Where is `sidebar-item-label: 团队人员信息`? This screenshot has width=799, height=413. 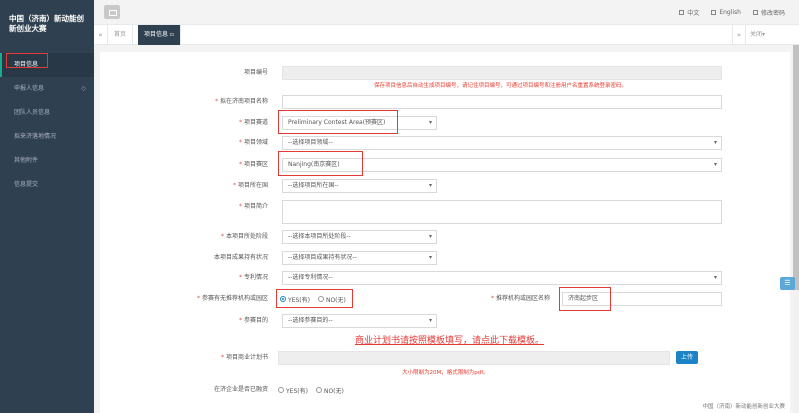 sidebar-item-label: 团队人员信息 is located at coordinates (32, 112).